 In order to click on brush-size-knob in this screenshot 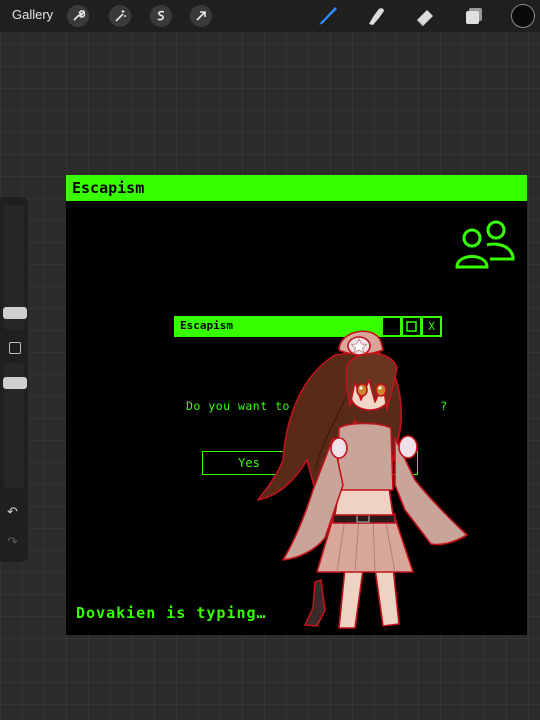, I will do `click(15, 313)`.